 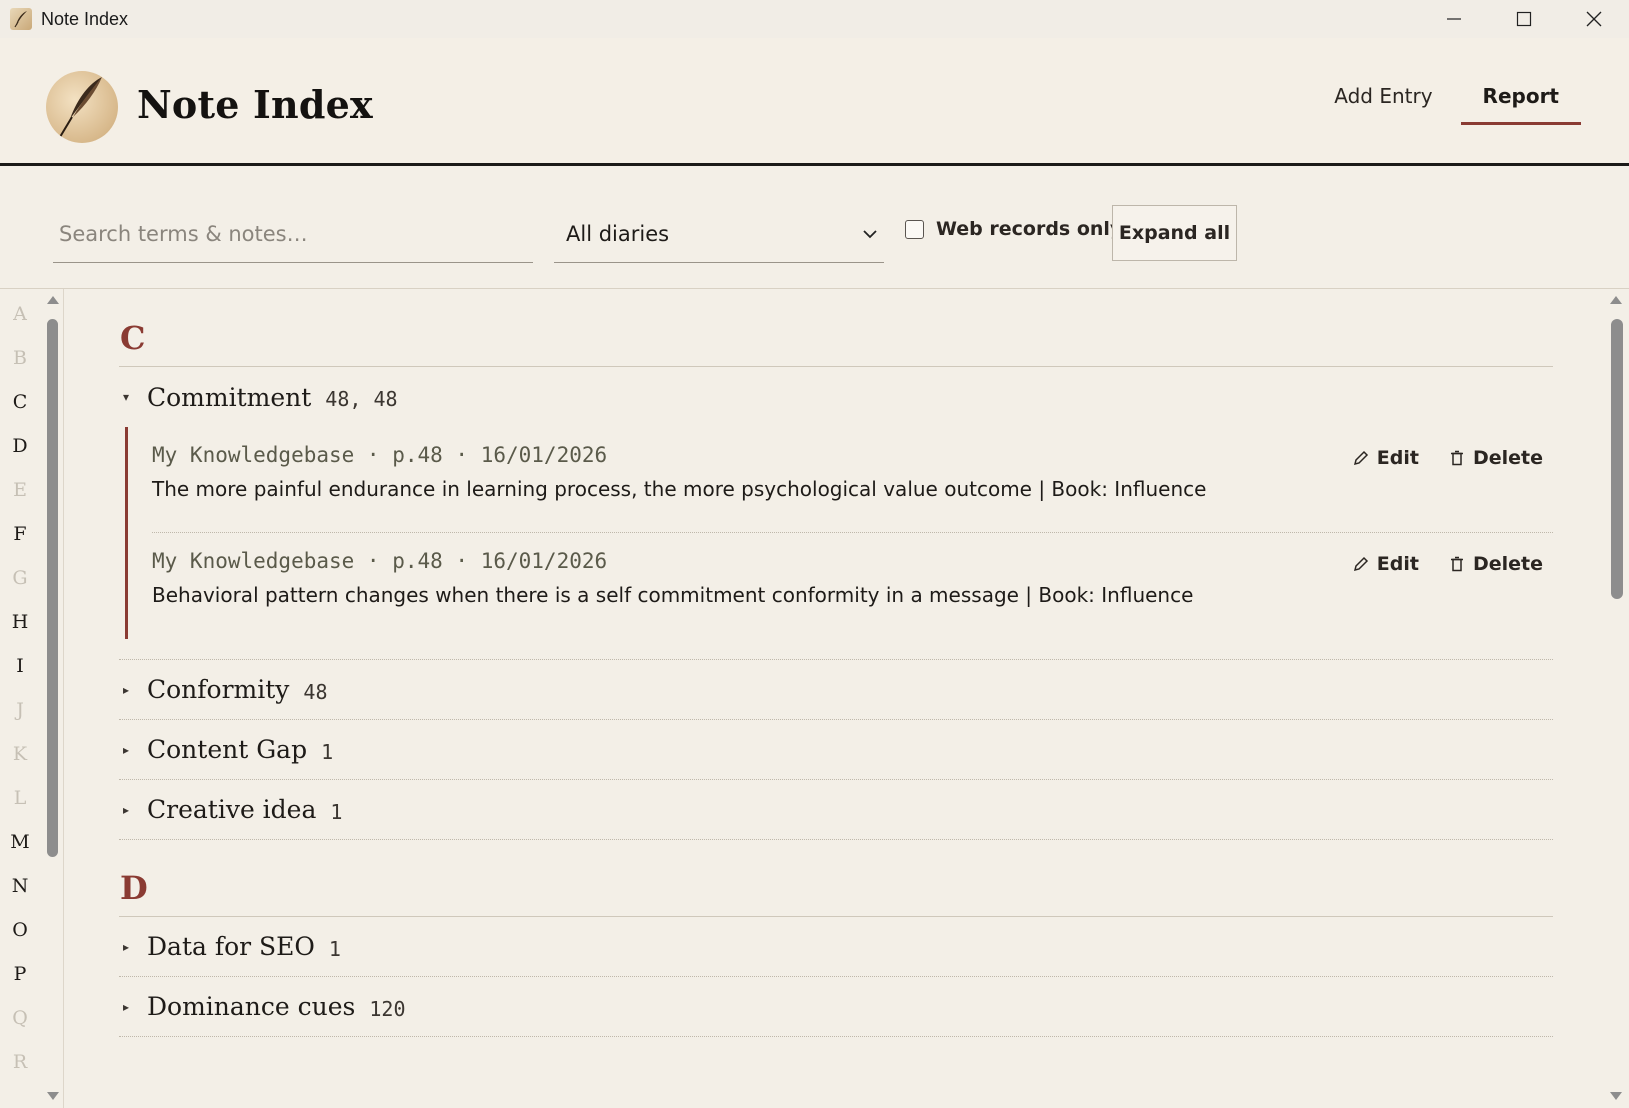 I want to click on term-name: Content Gap, so click(x=227, y=749).